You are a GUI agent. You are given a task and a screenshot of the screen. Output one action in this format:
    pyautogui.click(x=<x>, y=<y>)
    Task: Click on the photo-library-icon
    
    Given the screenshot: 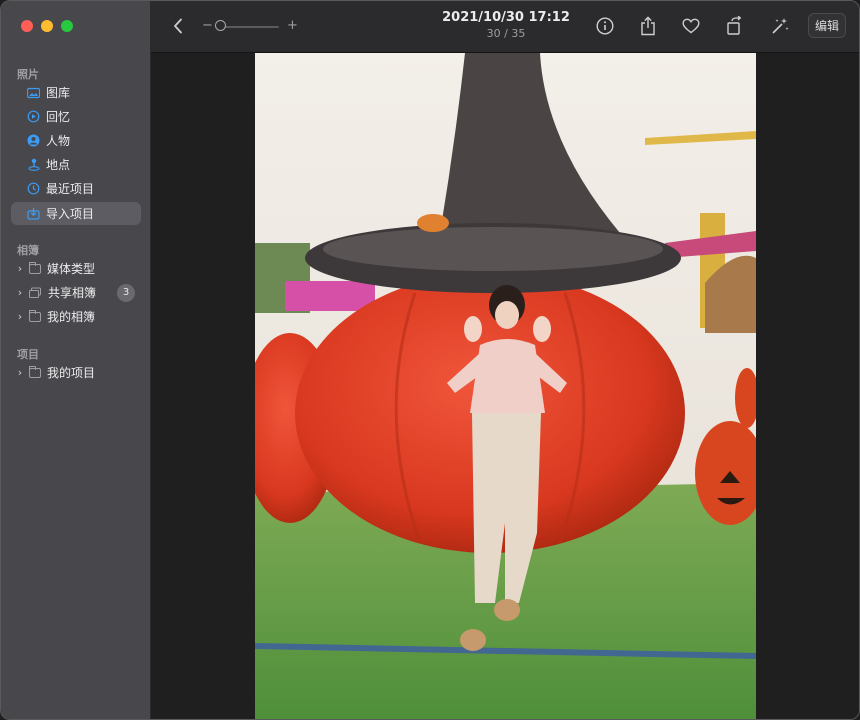 What is the action you would take?
    pyautogui.click(x=33, y=92)
    